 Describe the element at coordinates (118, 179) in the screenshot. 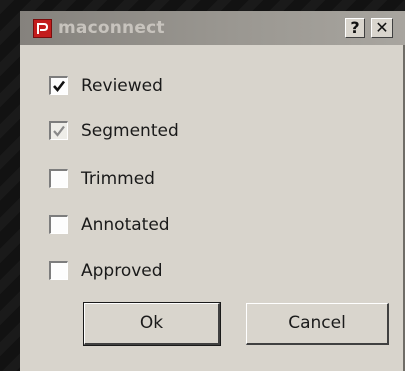

I see `checkbox-label-trimmed: Trimmed` at that location.